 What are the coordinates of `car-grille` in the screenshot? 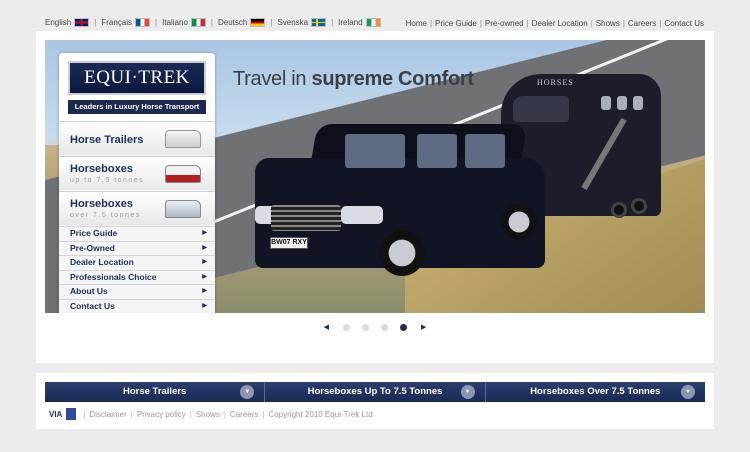 It's located at (306, 218).